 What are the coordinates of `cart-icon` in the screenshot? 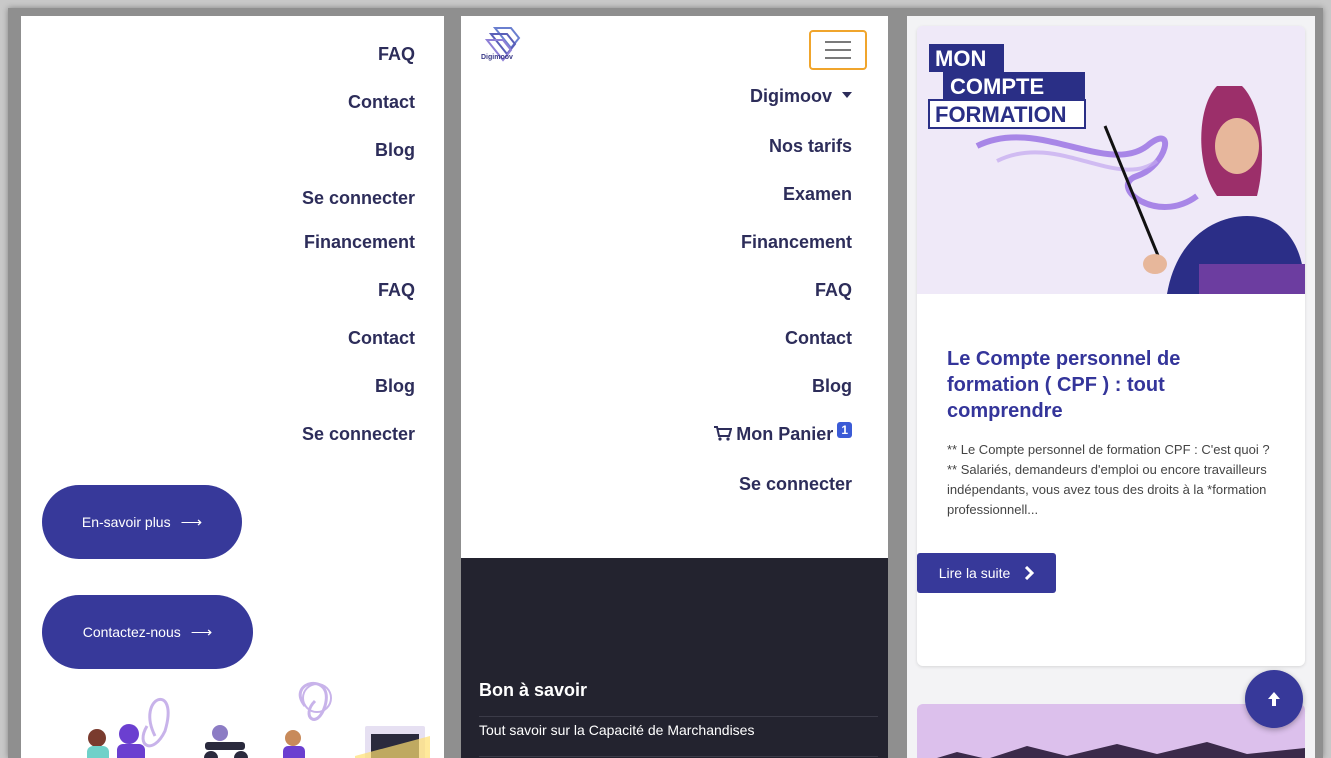 It's located at (723, 433).